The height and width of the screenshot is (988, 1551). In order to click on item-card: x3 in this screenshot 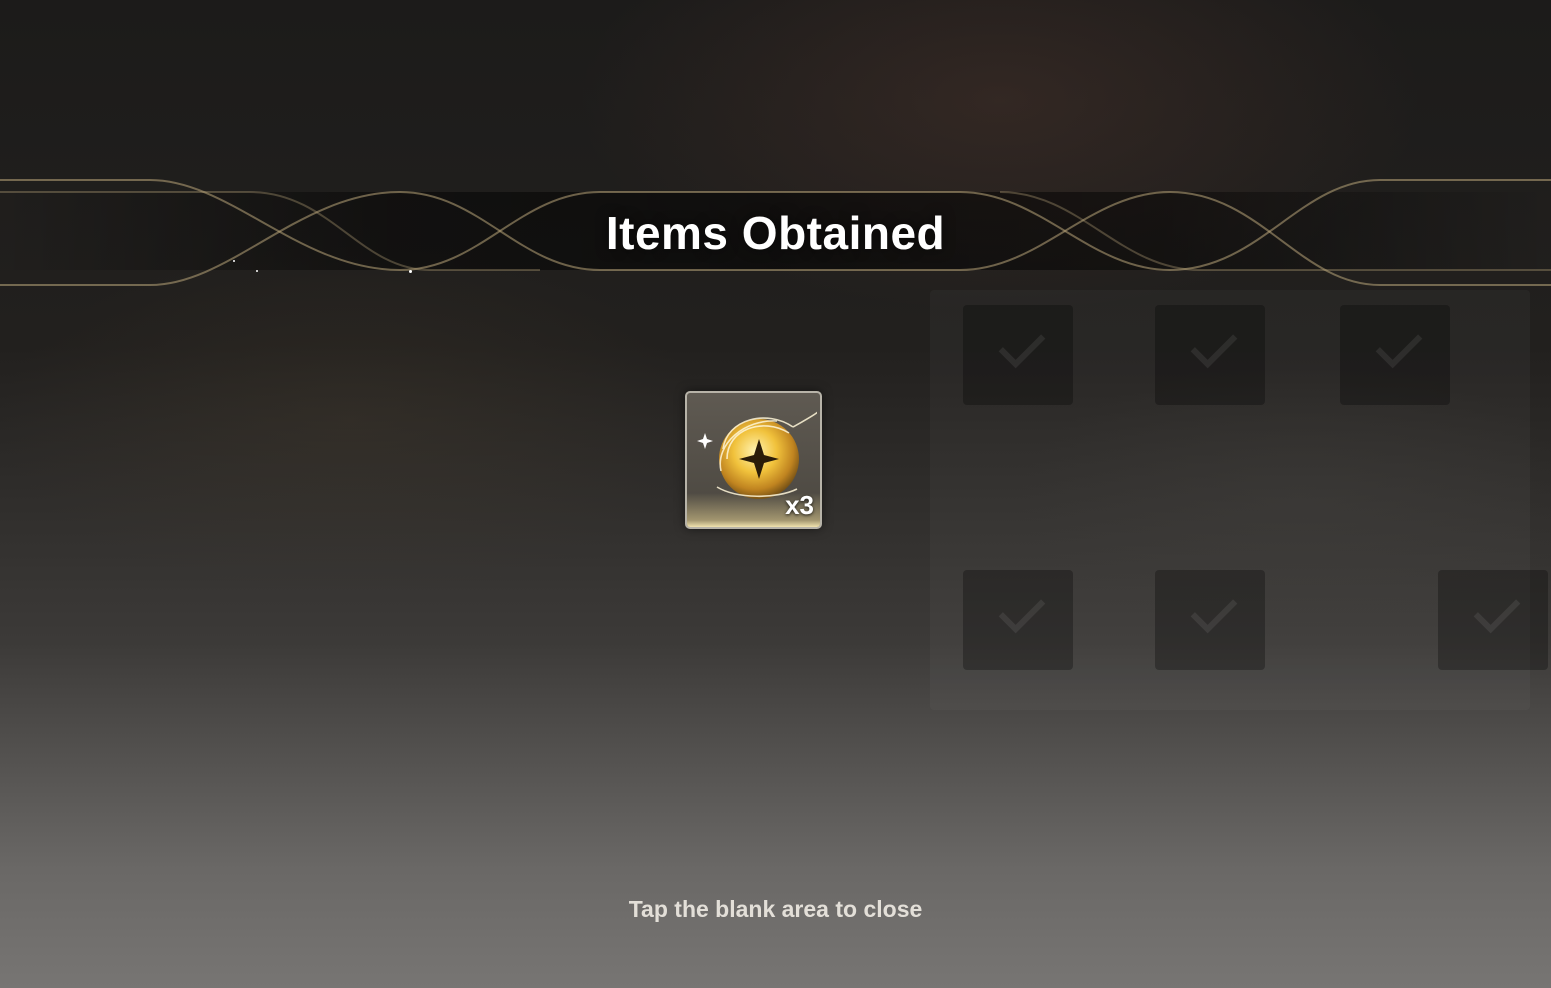, I will do `click(753, 460)`.